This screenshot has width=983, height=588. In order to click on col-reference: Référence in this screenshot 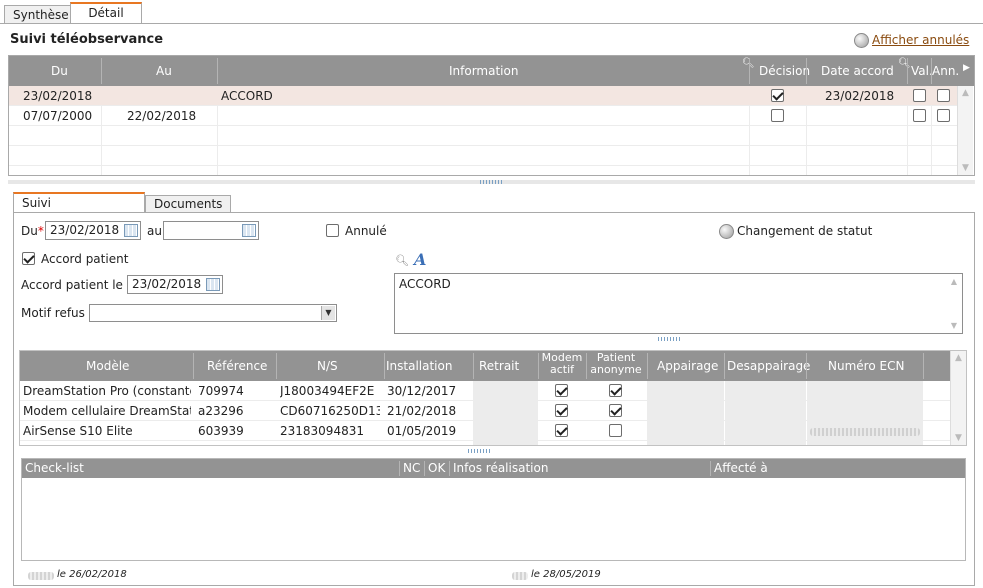, I will do `click(237, 366)`.